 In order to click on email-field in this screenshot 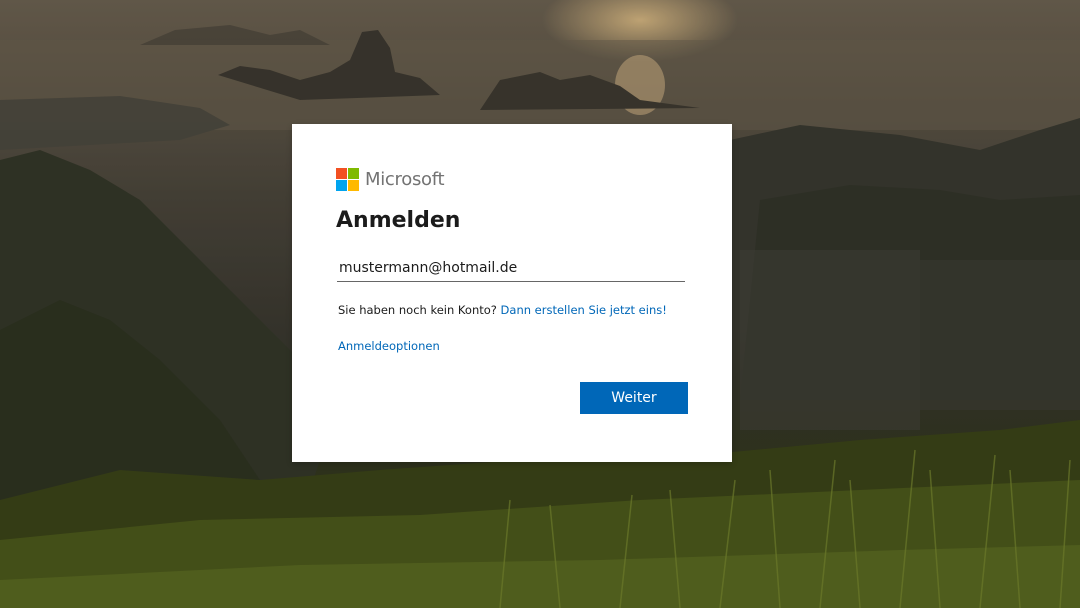, I will do `click(511, 268)`.